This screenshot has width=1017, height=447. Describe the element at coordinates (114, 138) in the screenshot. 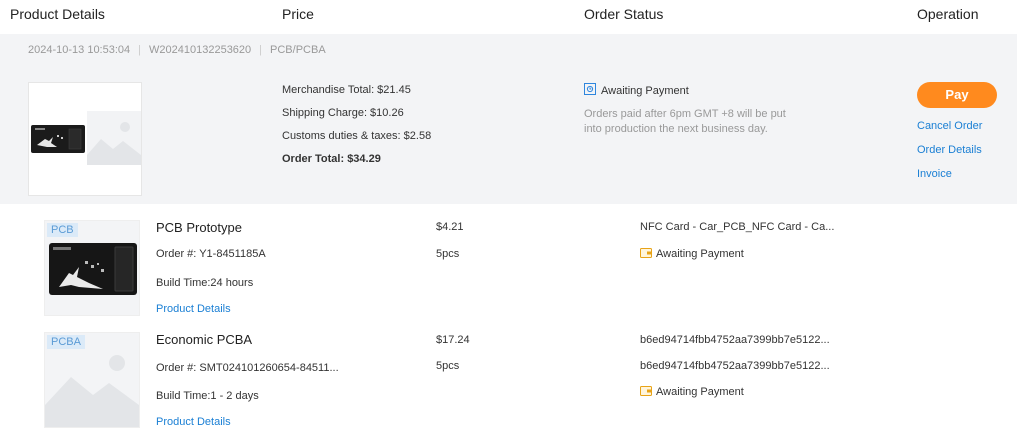

I see `image-placeholder-icon` at that location.